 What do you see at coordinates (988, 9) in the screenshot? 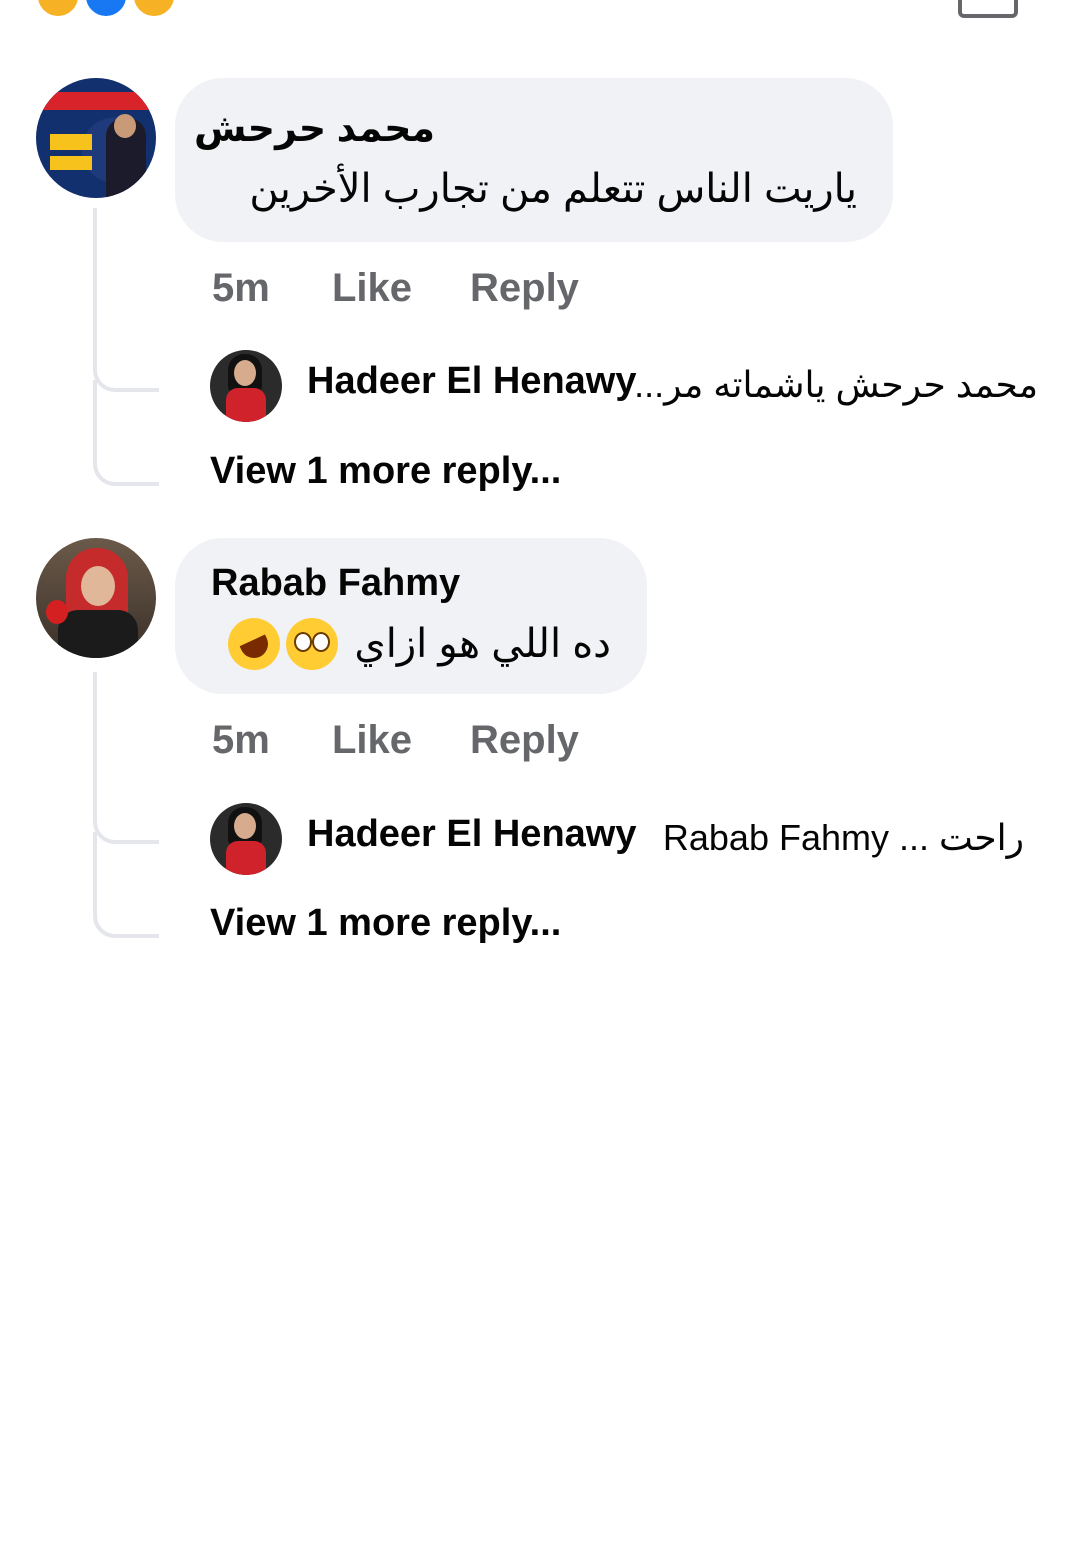
I see `like-thumb-icon` at bounding box center [988, 9].